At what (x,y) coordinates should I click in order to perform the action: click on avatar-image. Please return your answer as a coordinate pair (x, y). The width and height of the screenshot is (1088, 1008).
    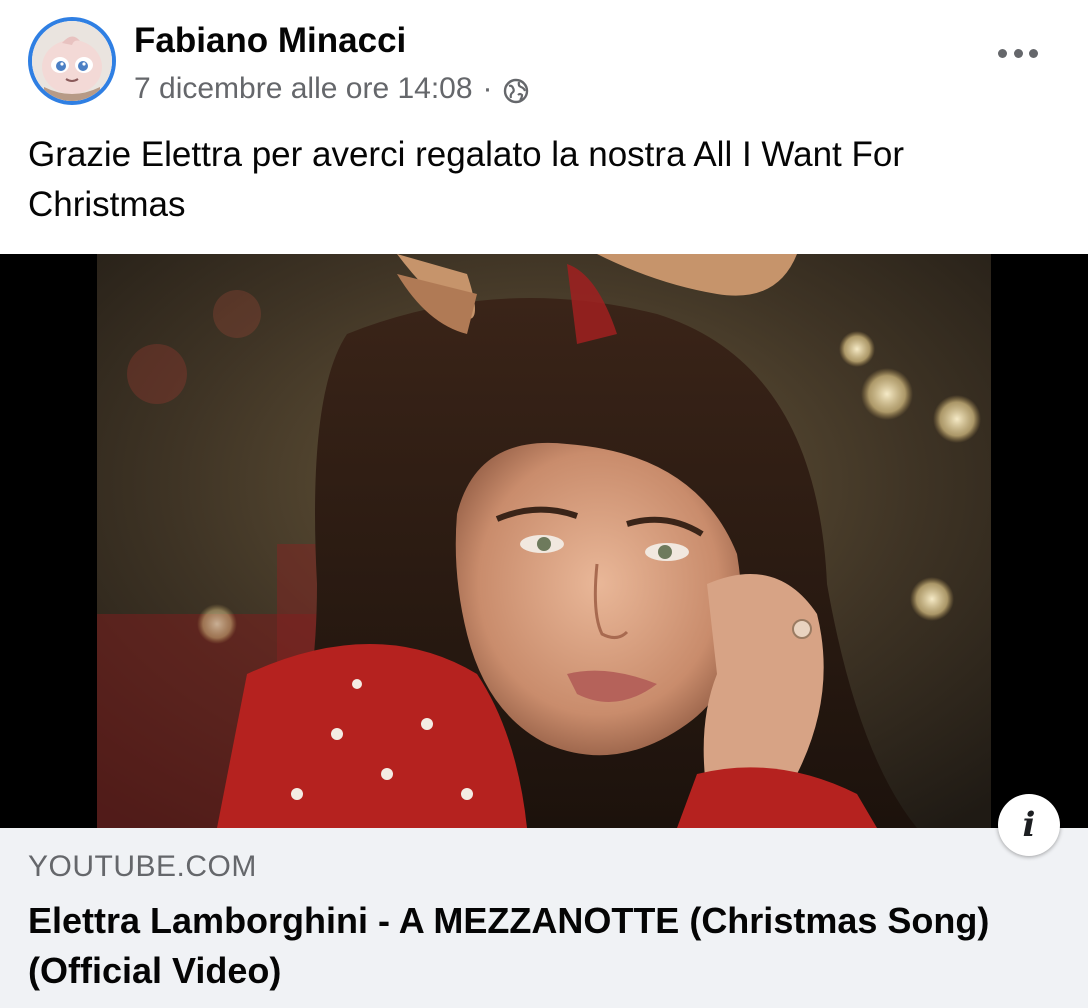
    Looking at the image, I should click on (72, 61).